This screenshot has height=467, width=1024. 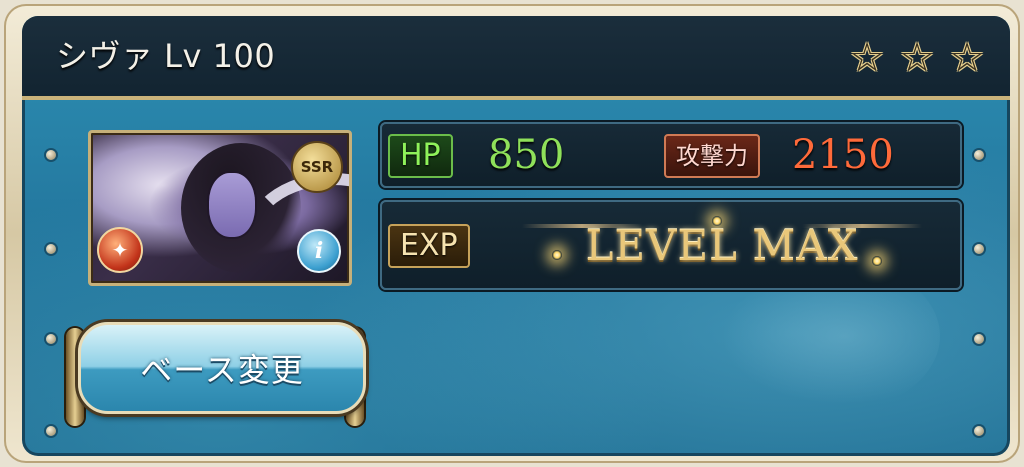 What do you see at coordinates (120, 250) in the screenshot?
I see `fire-element-icon: ✦` at bounding box center [120, 250].